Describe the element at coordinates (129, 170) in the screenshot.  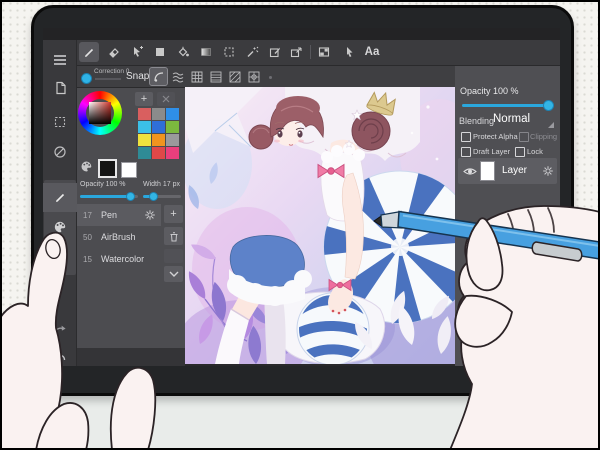
I see `background-color-chip` at that location.